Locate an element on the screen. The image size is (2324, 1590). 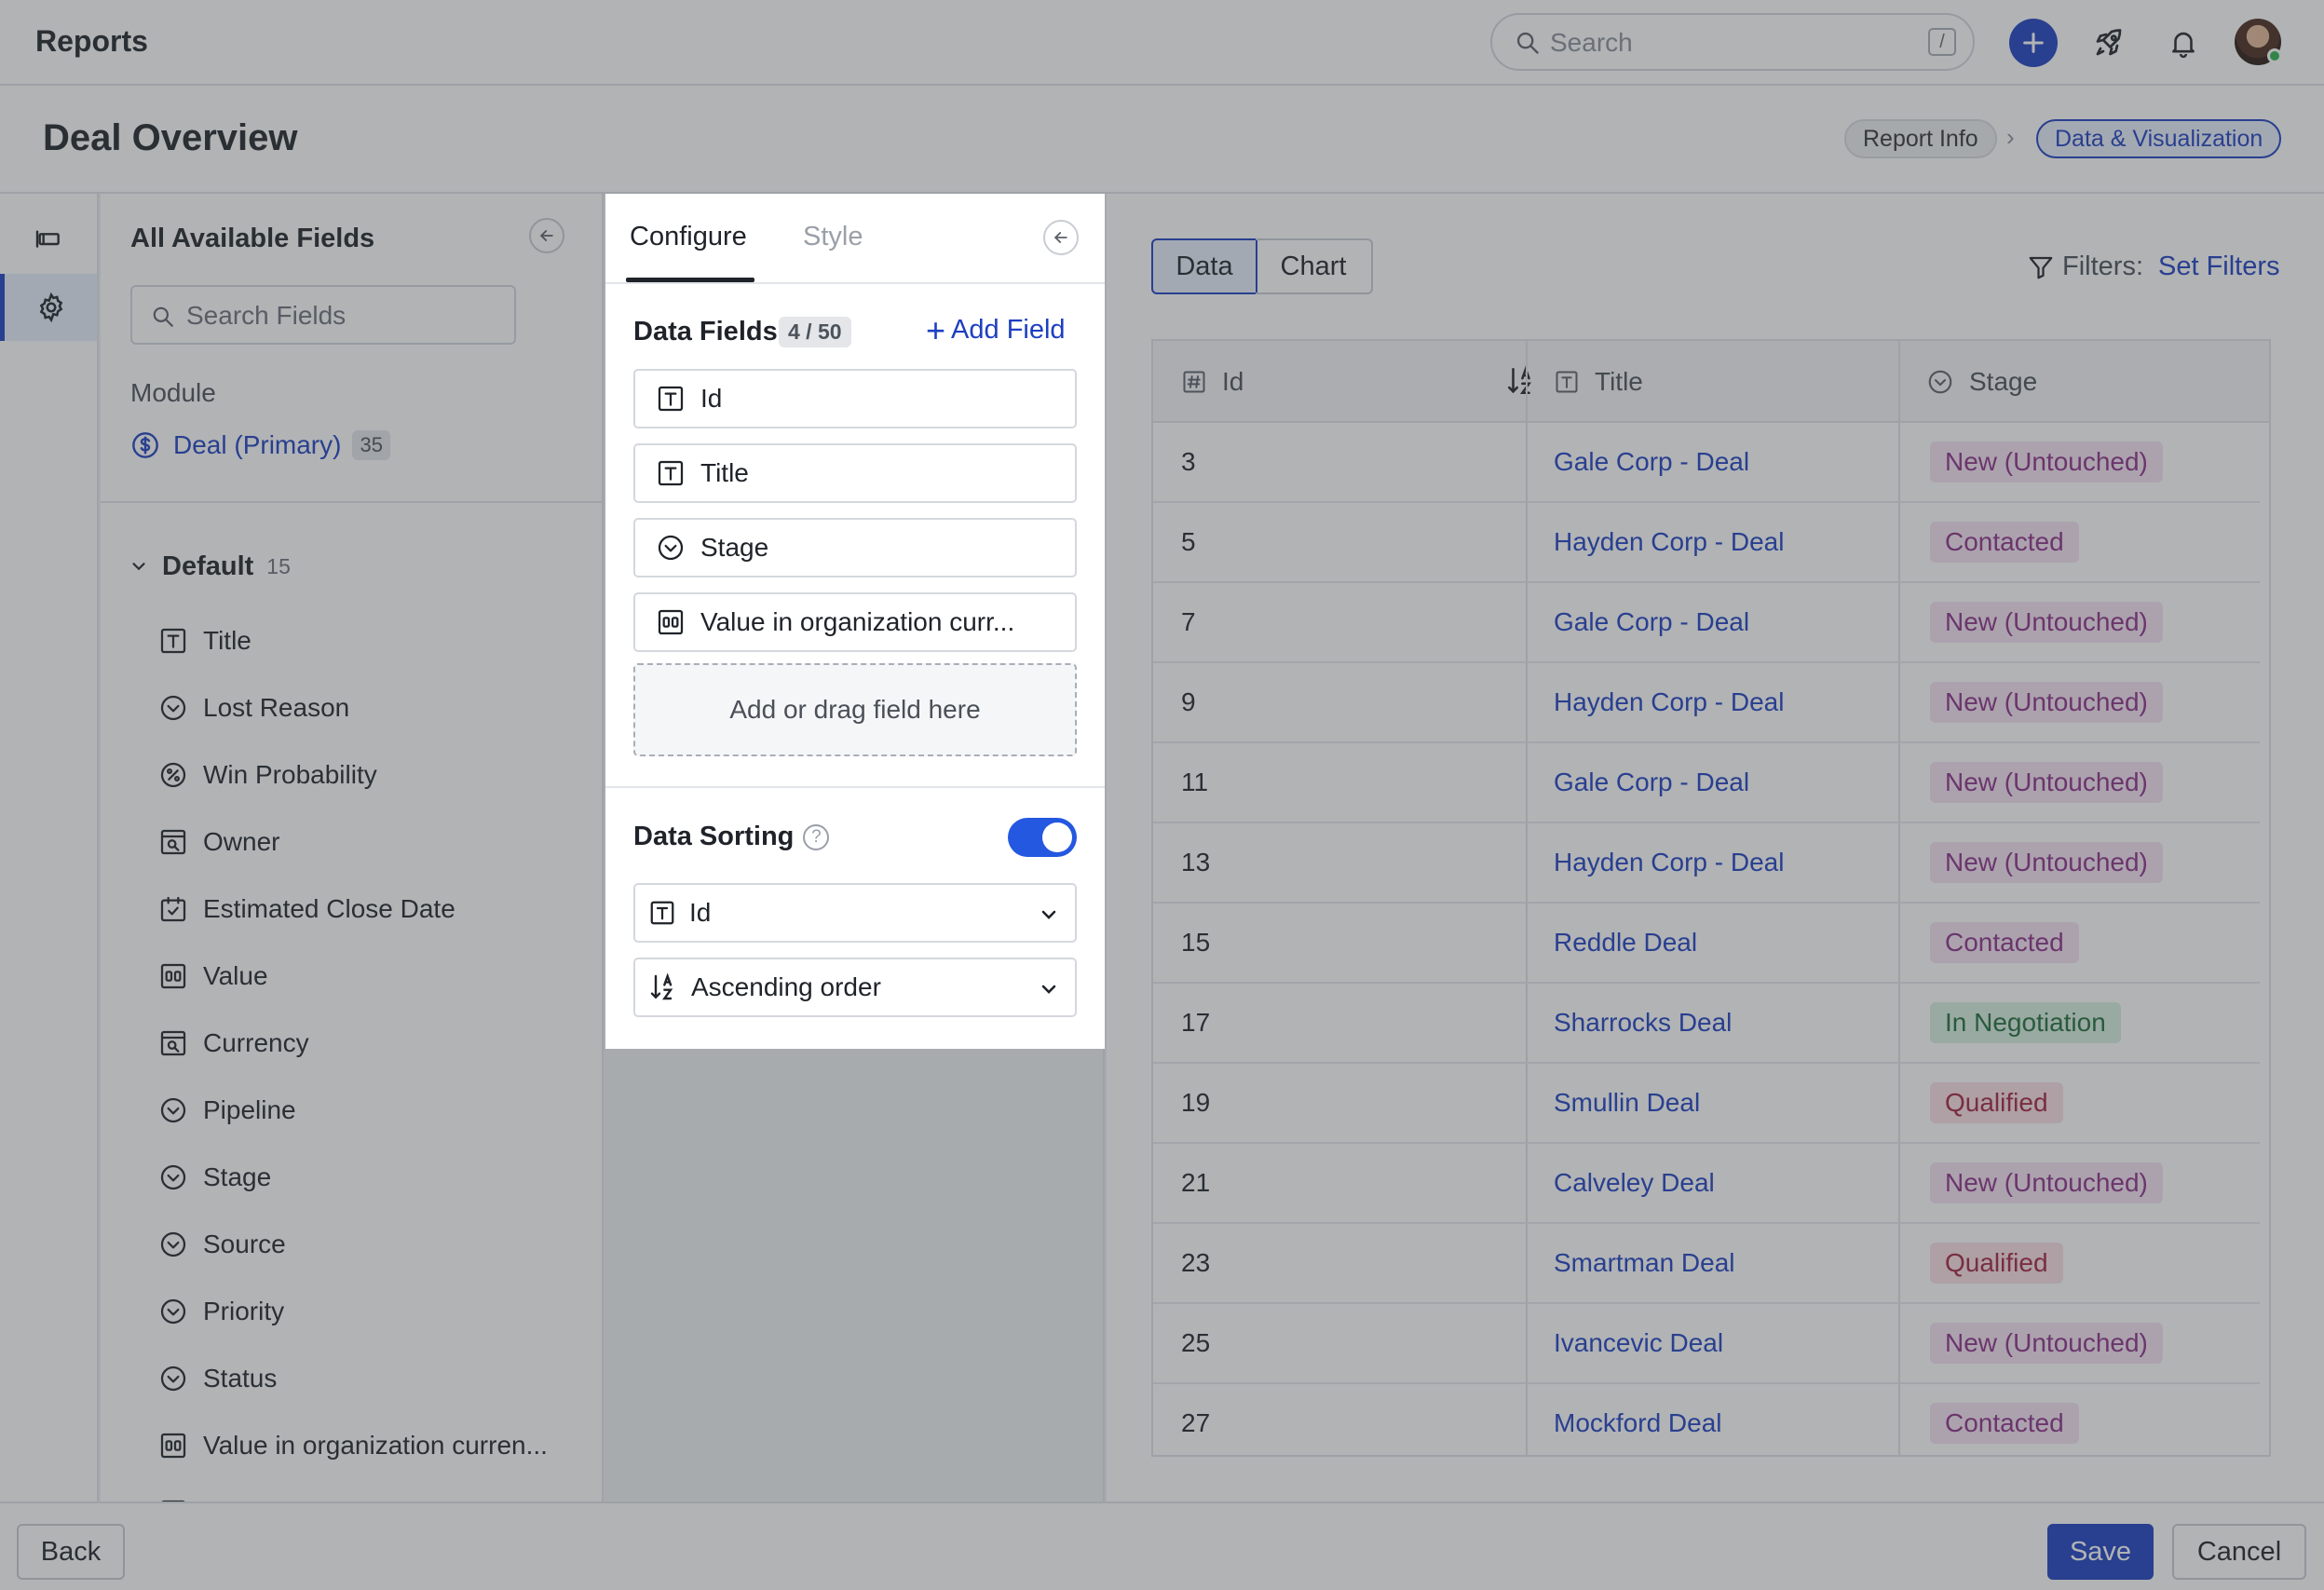
add-field-button: + Add Field is located at coordinates (996, 330).